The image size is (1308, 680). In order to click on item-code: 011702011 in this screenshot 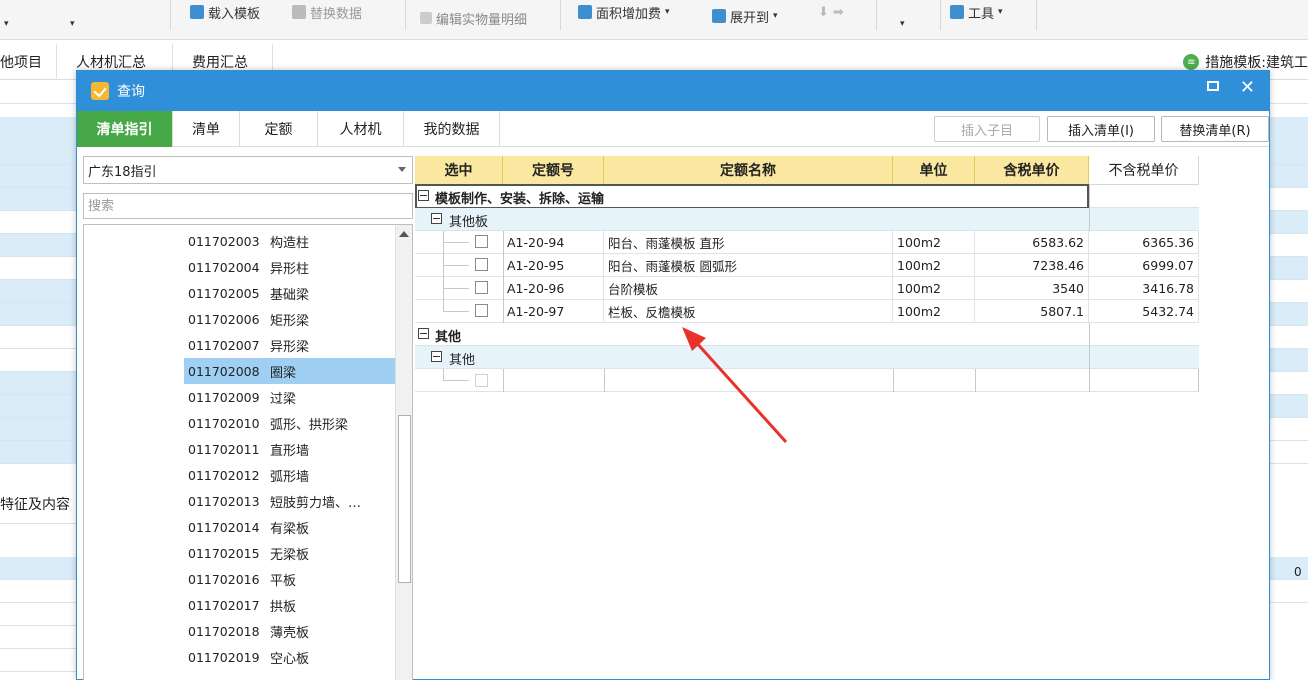, I will do `click(224, 449)`.